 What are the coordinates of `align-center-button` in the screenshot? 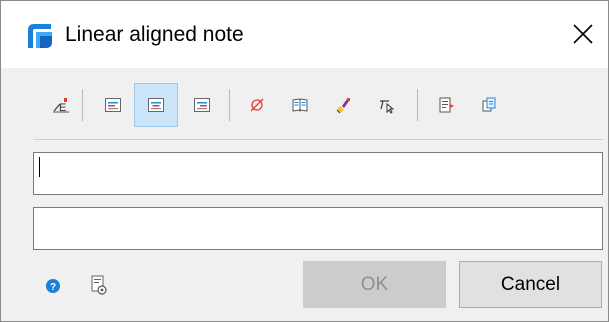 It's located at (156, 105).